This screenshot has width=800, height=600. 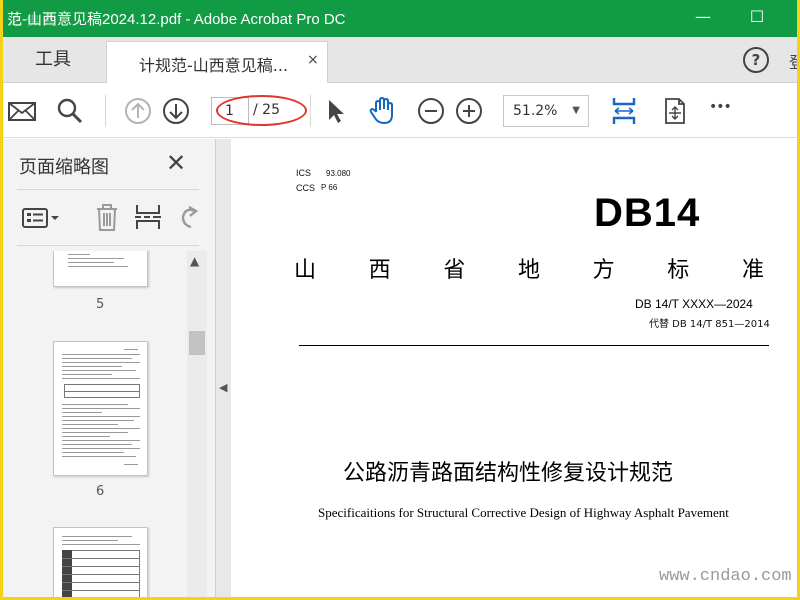 I want to click on full-screen-icon, so click(x=674, y=111).